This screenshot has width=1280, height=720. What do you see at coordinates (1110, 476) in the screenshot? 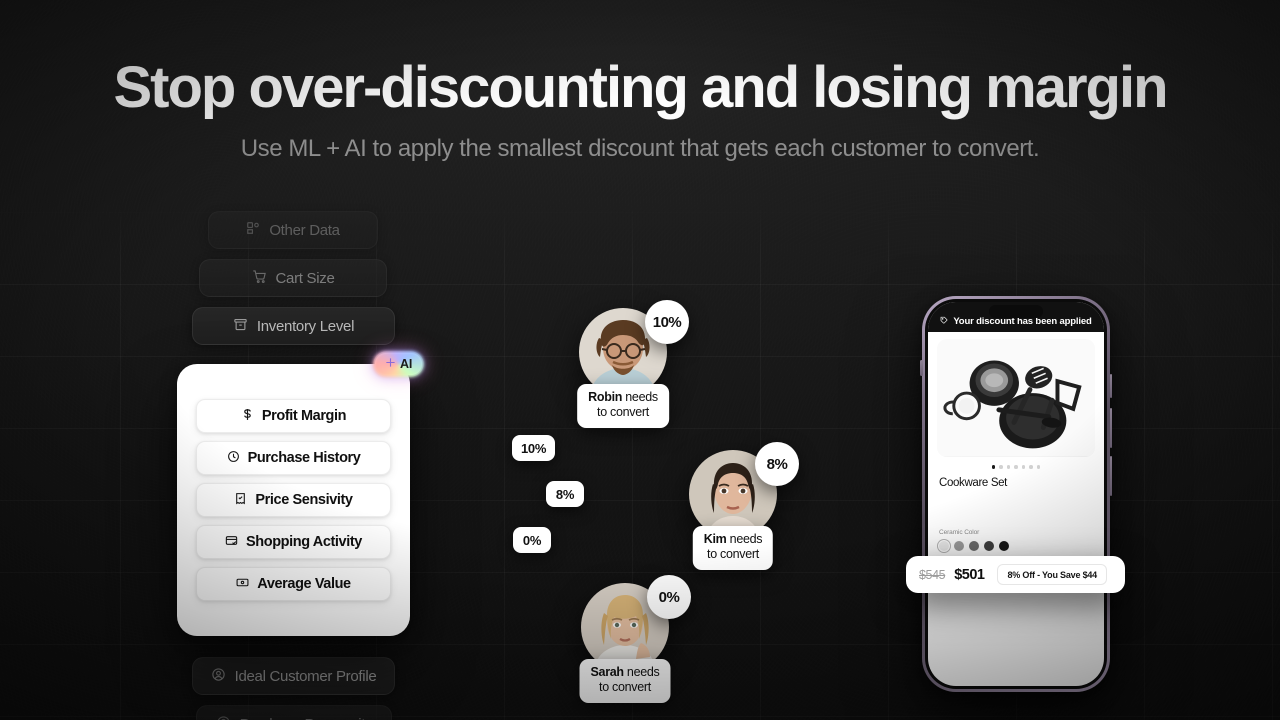
I see `phone-power-button` at bounding box center [1110, 476].